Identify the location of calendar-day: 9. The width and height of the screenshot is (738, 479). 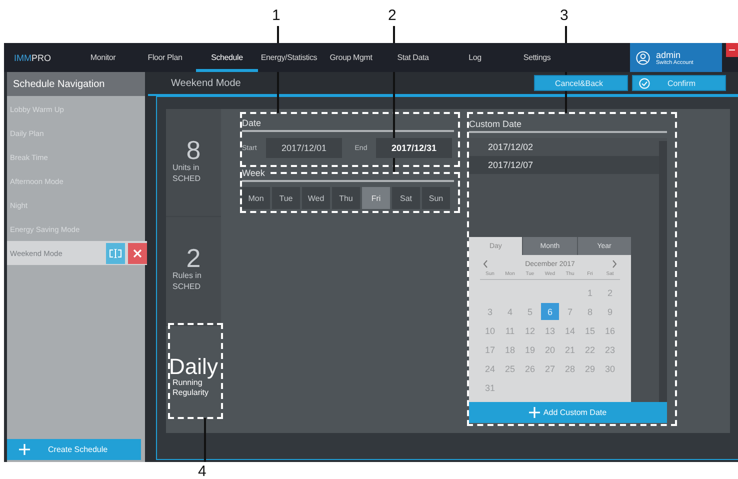
(610, 311).